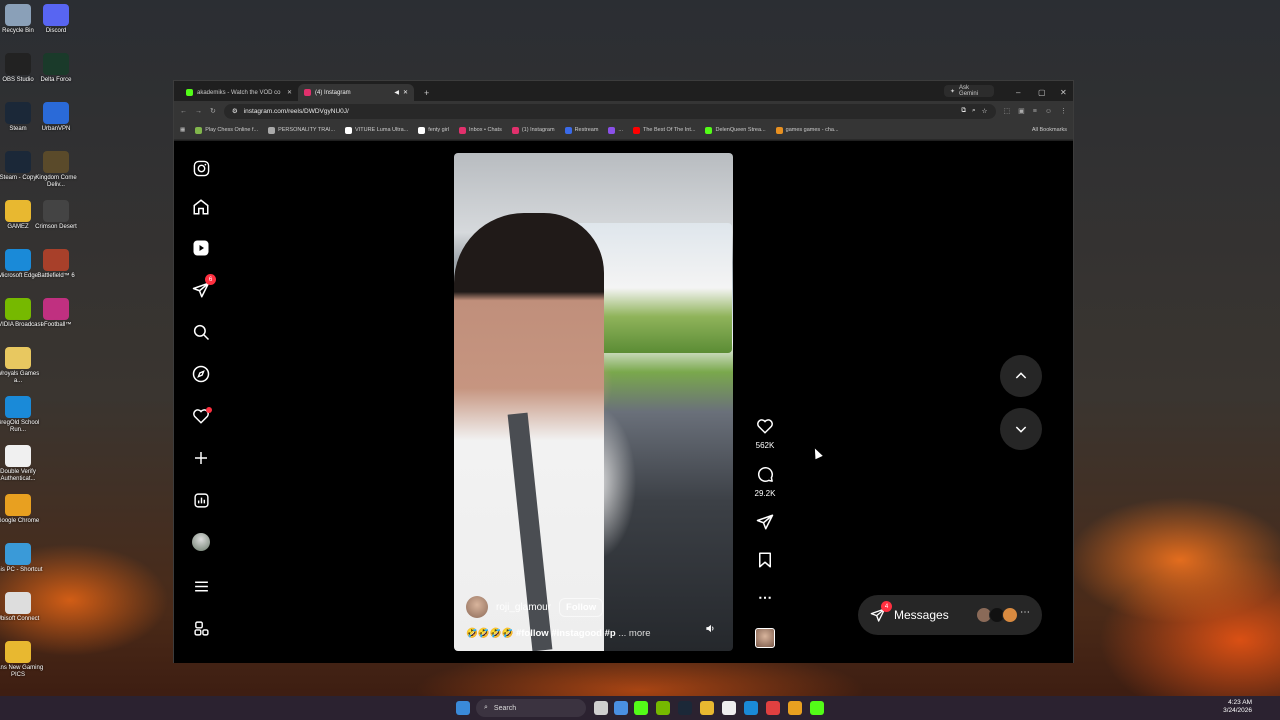 This screenshot has width=1280, height=720. Describe the element at coordinates (201, 374) in the screenshot. I see `explore-icon` at that location.